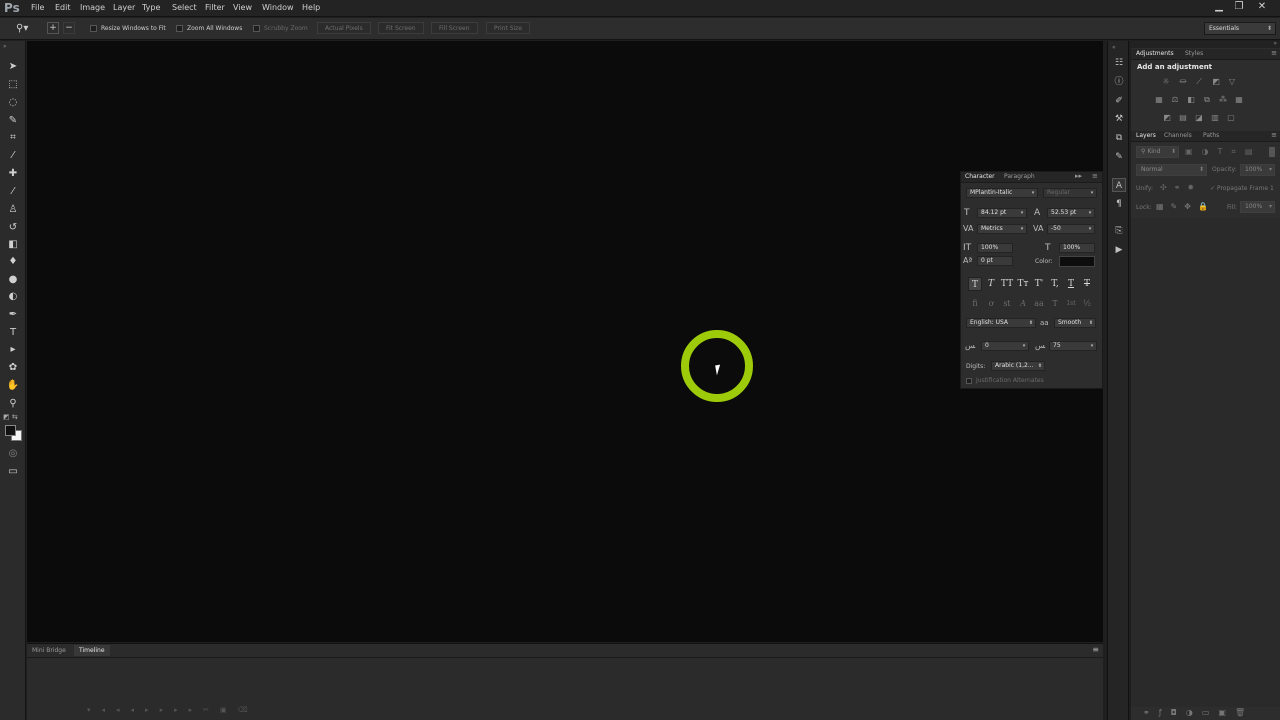  Describe the element at coordinates (1001, 323) in the screenshot. I see `language-select: English: USA ⬍` at that location.